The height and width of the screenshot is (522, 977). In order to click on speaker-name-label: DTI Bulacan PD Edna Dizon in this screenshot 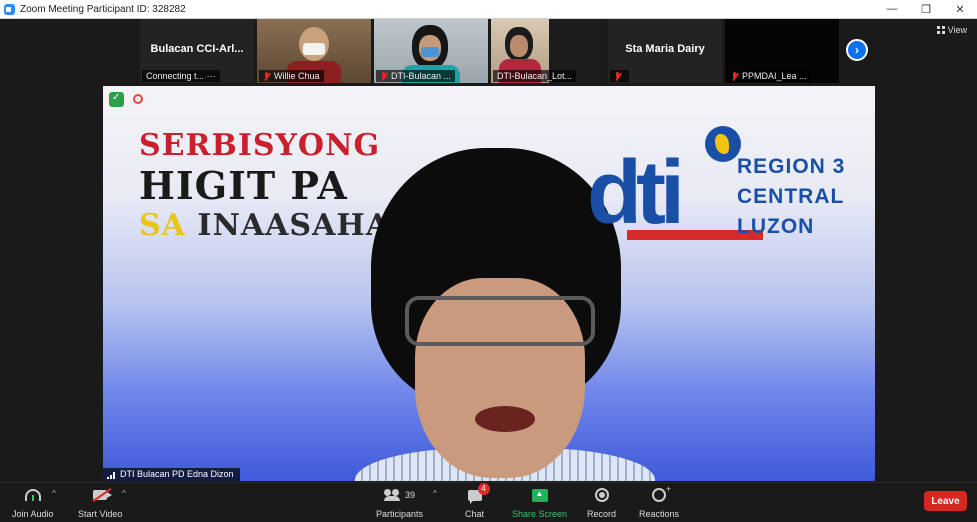, I will do `click(171, 474)`.